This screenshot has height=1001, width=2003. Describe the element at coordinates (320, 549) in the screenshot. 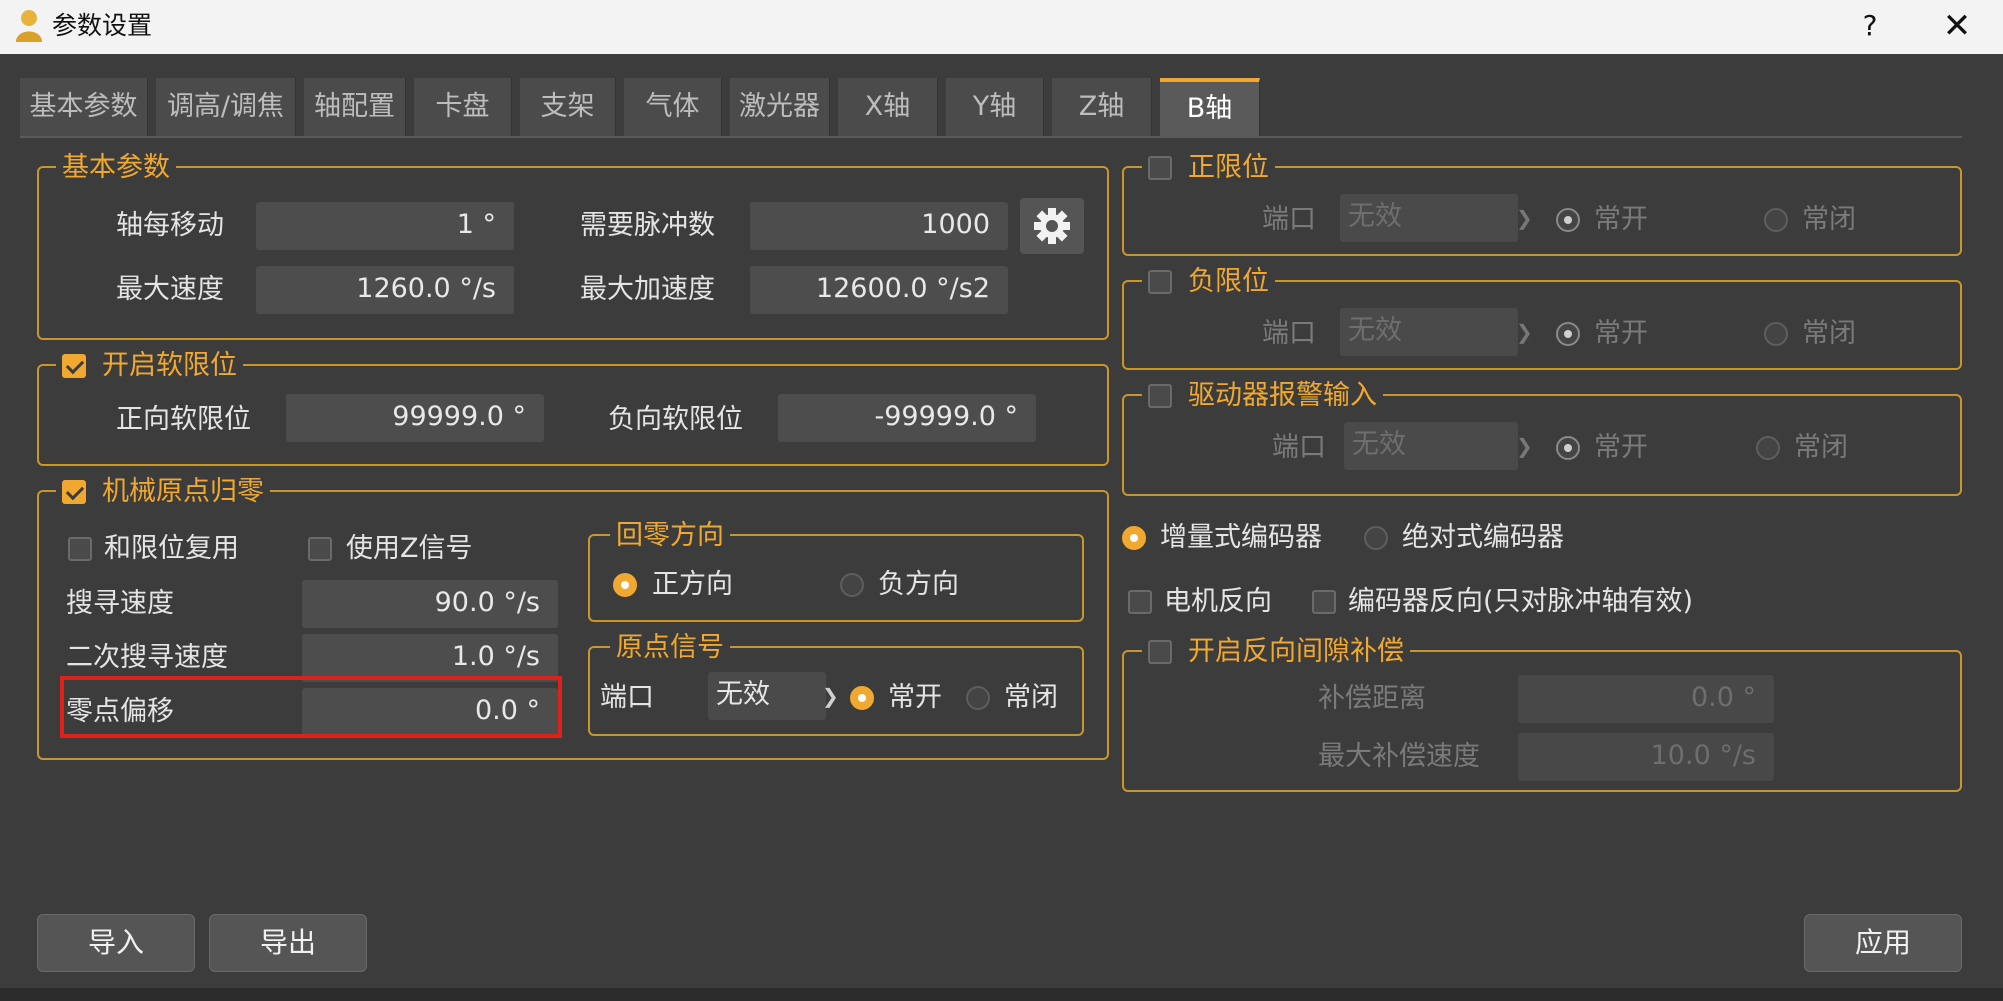

I see `use-z-checkbox` at that location.